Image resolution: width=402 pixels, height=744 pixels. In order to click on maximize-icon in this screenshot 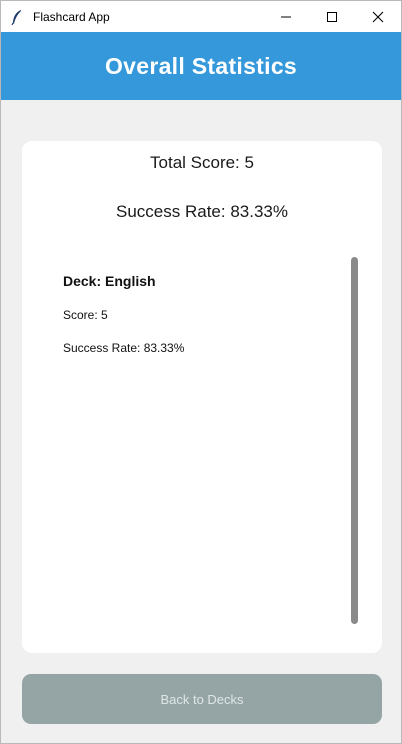, I will do `click(332, 16)`.